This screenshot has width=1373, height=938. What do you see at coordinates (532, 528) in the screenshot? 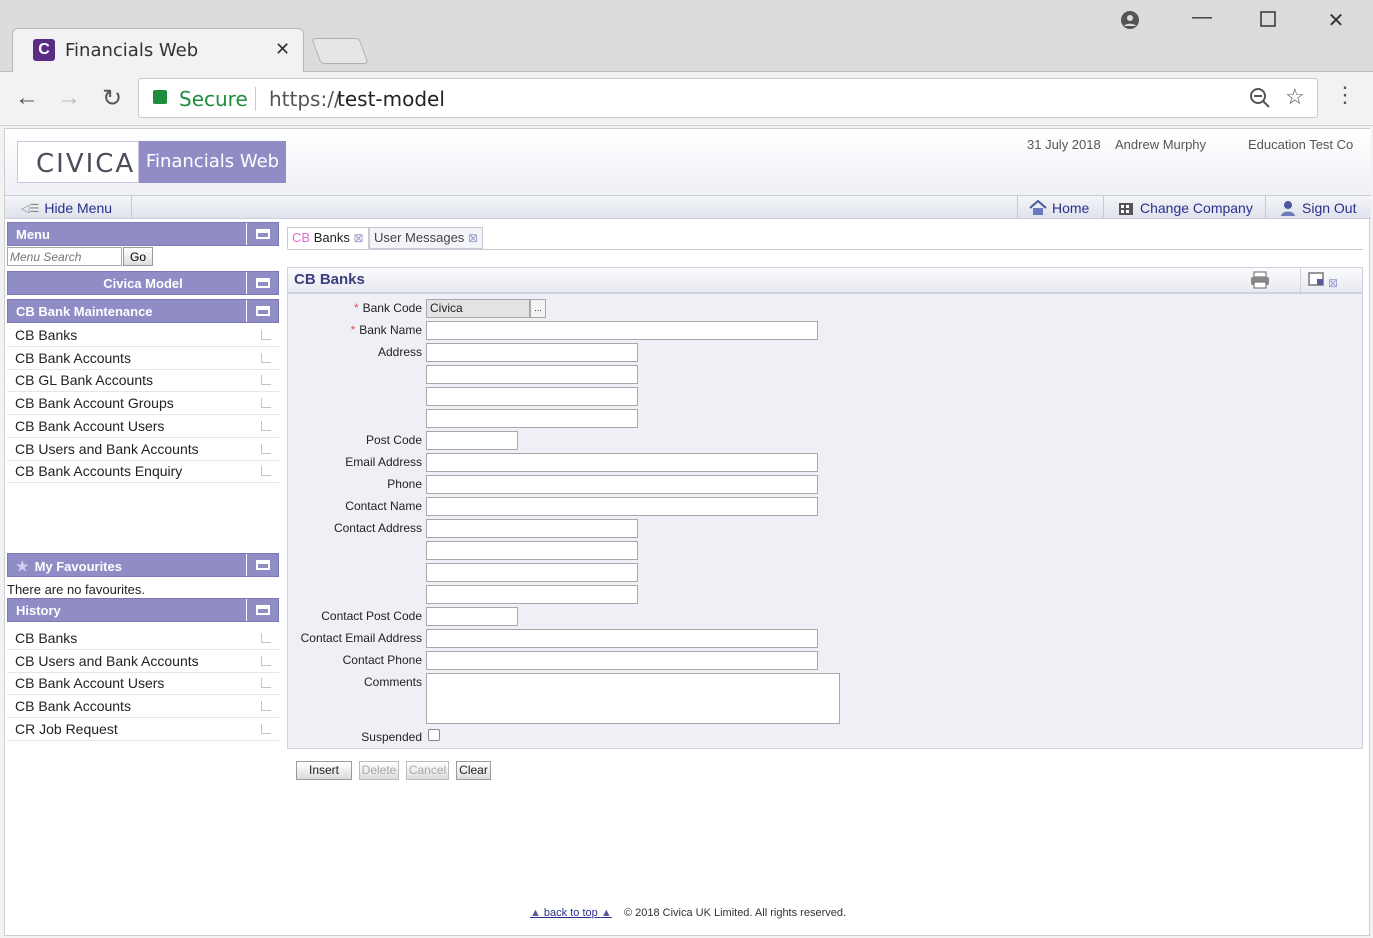
I see `contact-address-line-1-field` at bounding box center [532, 528].